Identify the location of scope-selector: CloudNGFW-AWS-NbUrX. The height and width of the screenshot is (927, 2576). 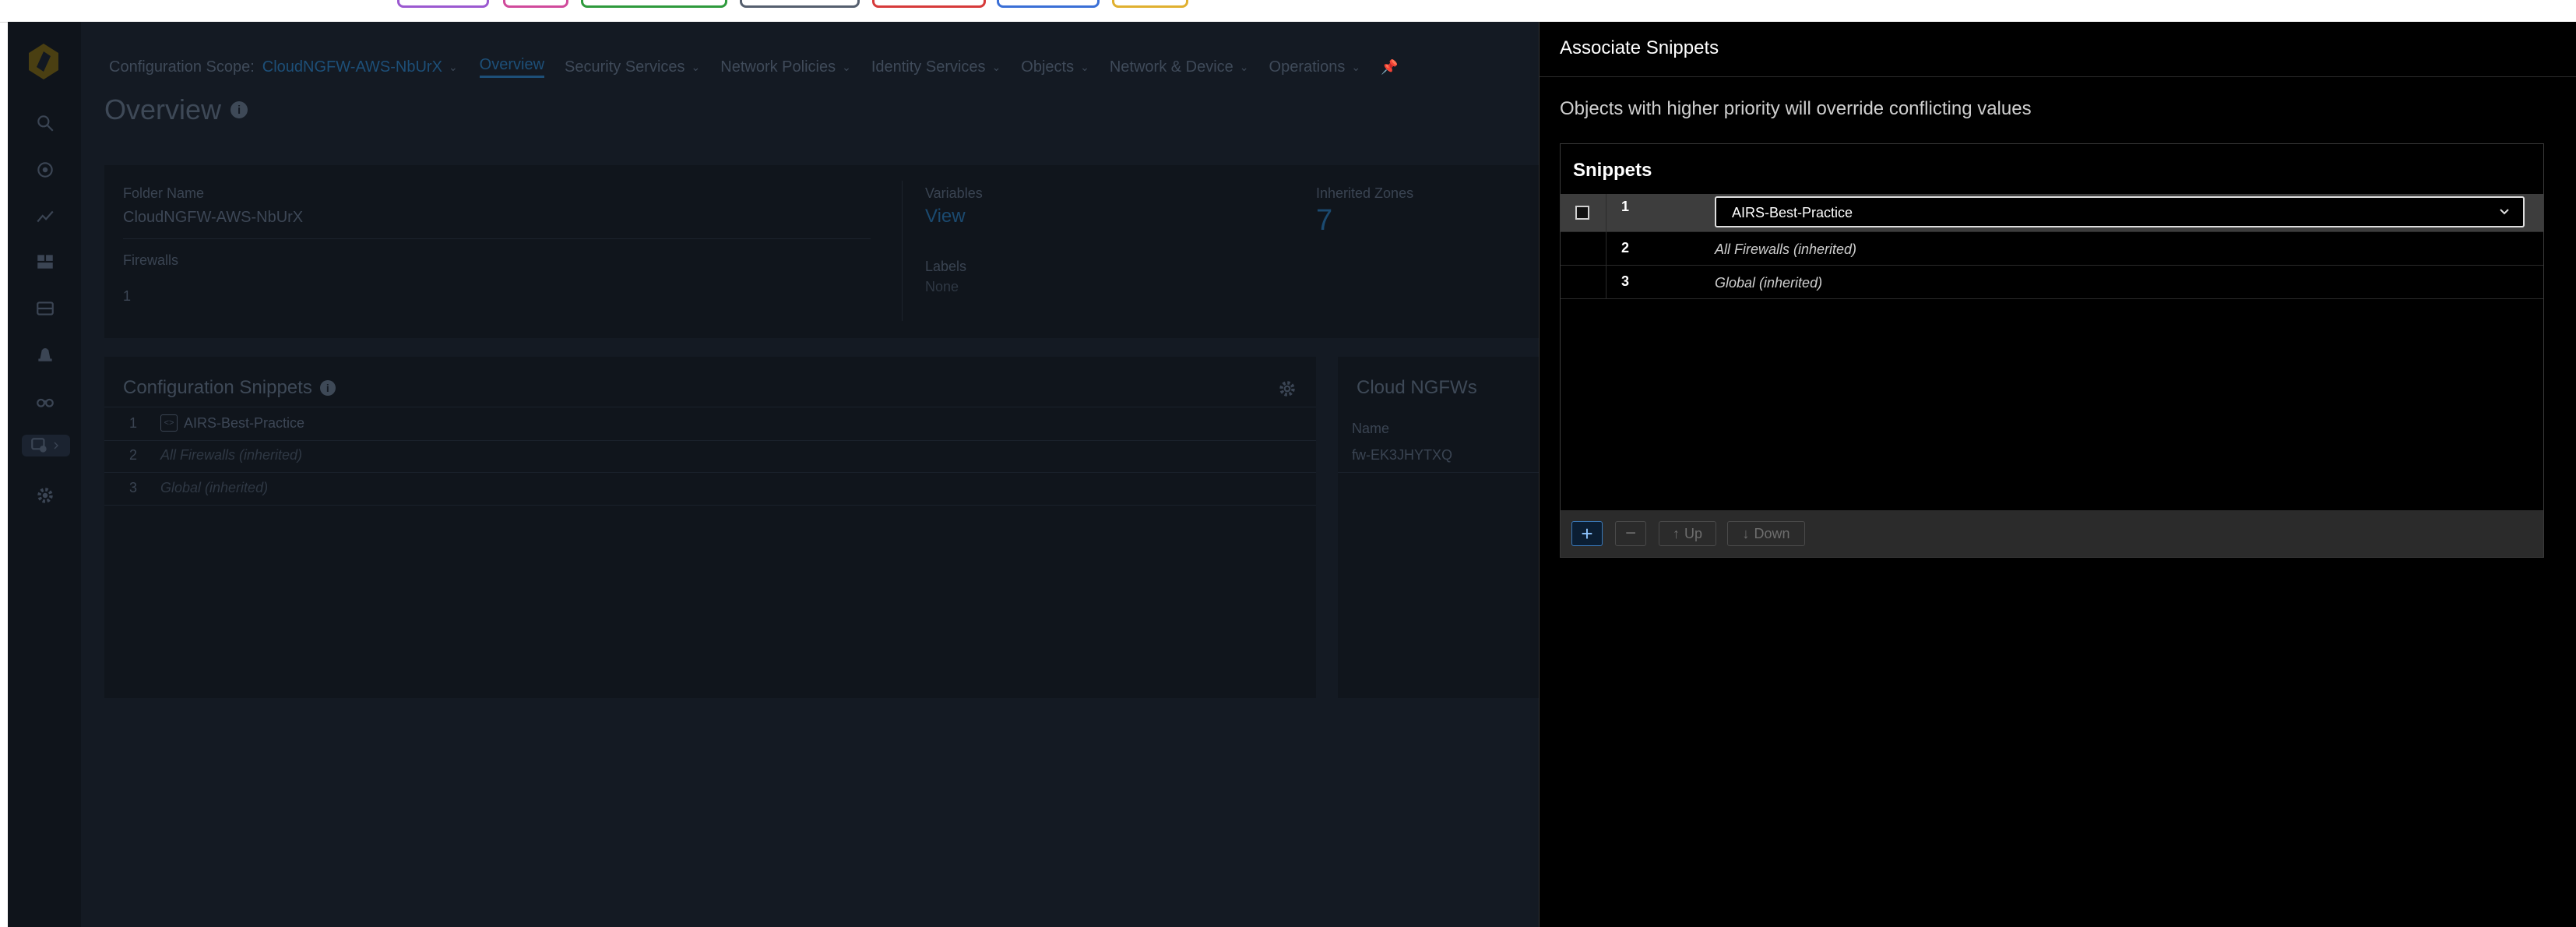
(352, 67).